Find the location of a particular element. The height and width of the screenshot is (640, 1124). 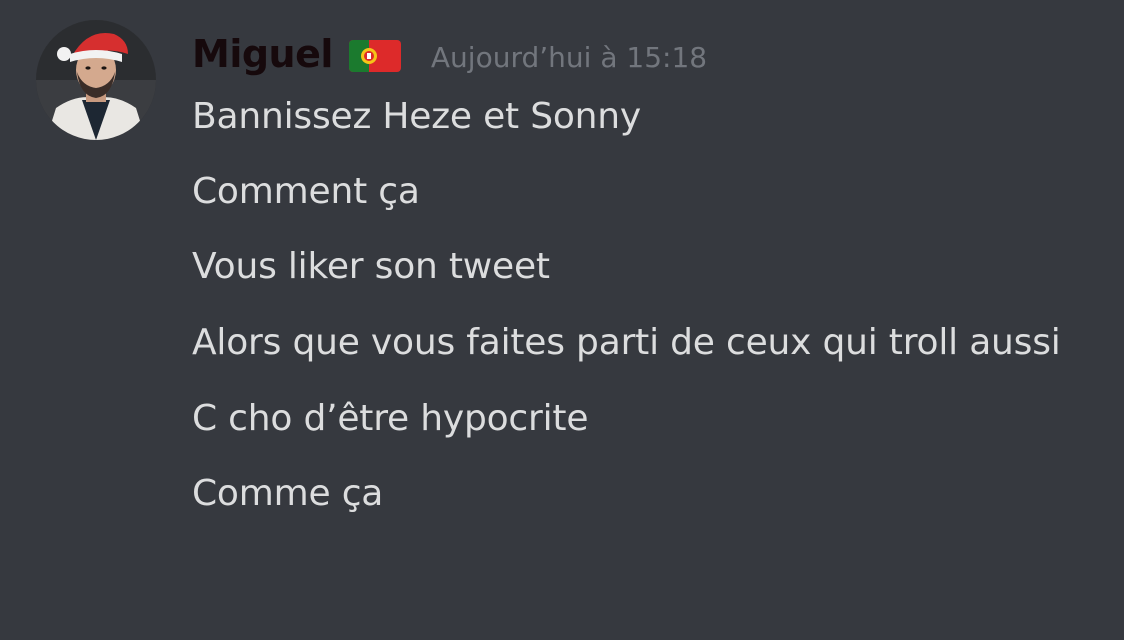

message-header: Miguel Aujourd’hui à 15:18 is located at coordinates (449, 54).